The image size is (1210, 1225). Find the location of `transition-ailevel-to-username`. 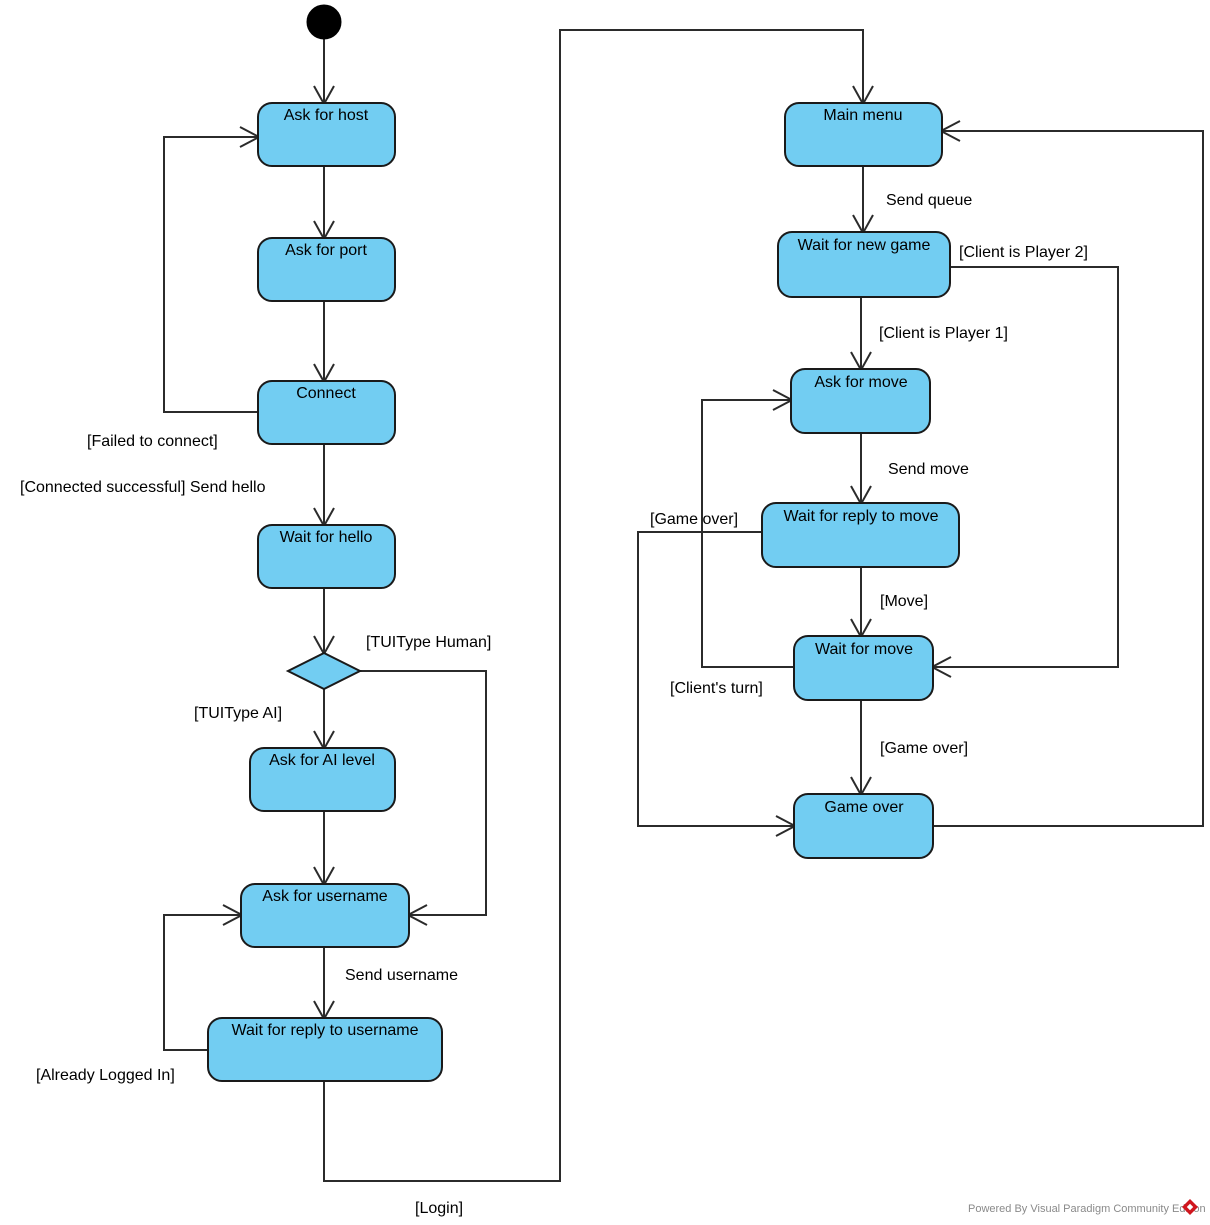

transition-ailevel-to-username is located at coordinates (324, 849).